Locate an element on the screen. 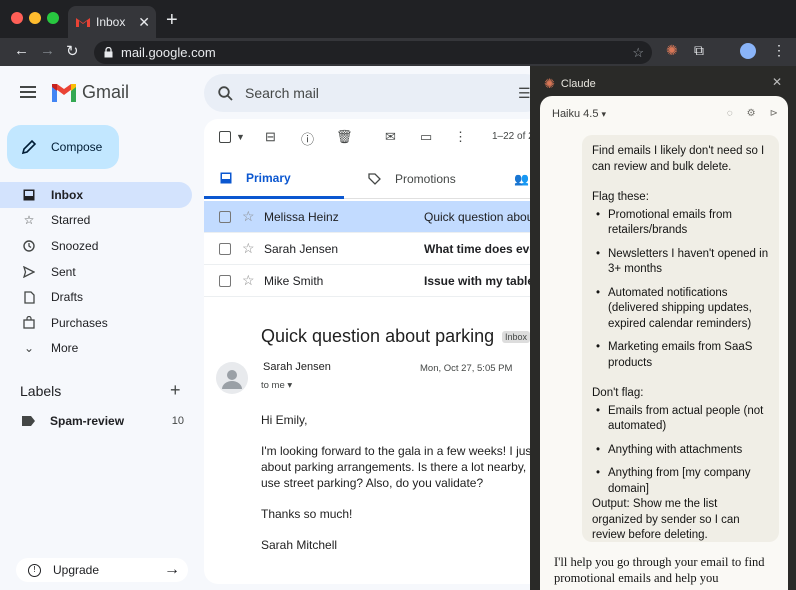  settings-gear-icon: ⚙ is located at coordinates (751, 113).